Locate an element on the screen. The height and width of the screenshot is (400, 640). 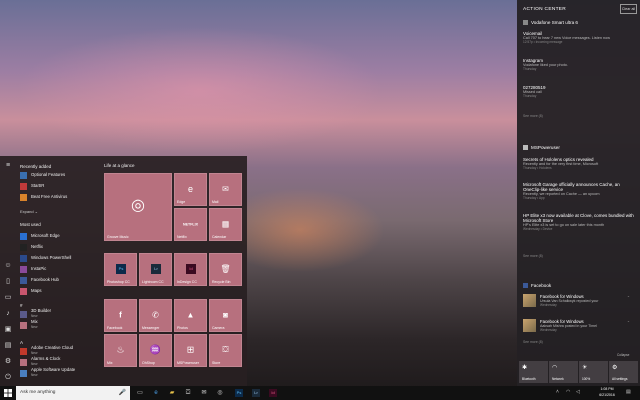
windows-start-icon is located at coordinates (8, 393).